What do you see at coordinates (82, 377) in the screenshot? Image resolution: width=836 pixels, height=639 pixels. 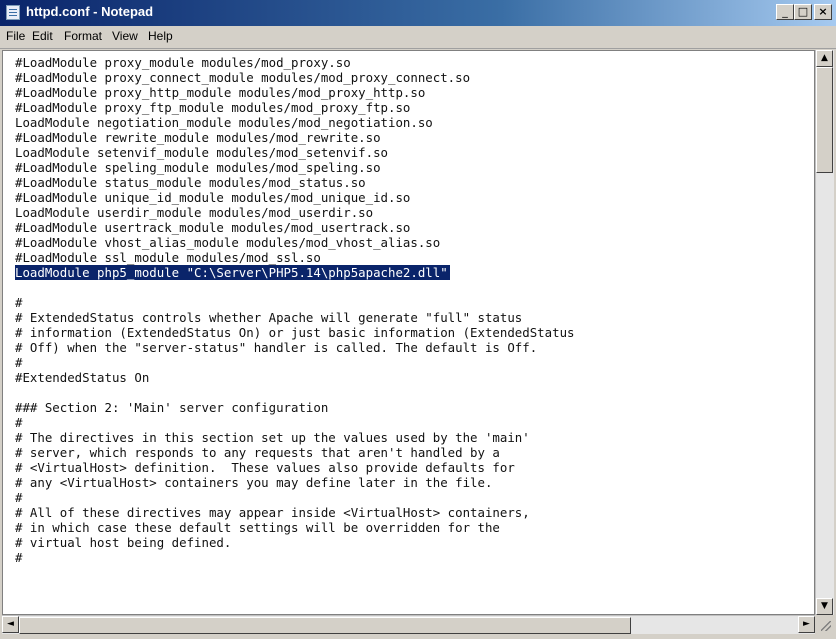 I see `text-line: #ExtendedStatus On` at bounding box center [82, 377].